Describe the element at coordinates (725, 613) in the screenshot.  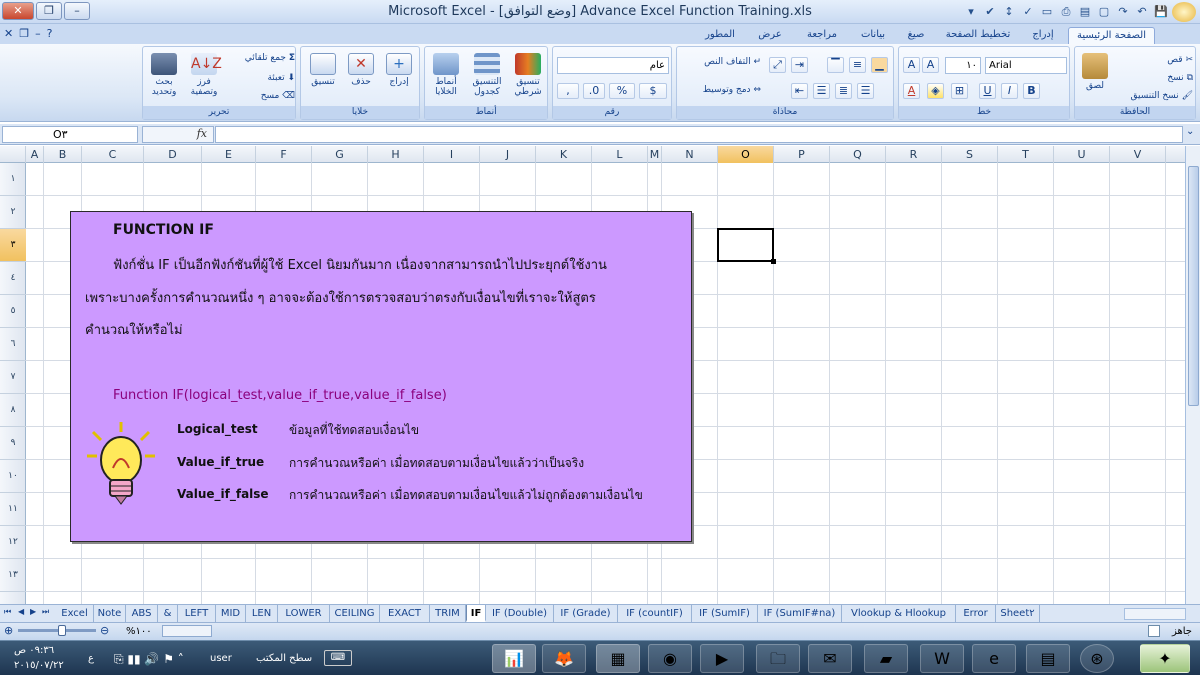
I see `sheet-tab-if-sumif-: IF (SumIF)` at that location.